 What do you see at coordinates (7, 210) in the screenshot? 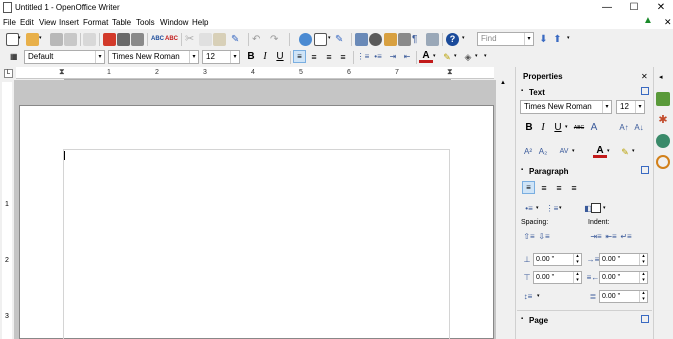
I see `vertical-ruler` at bounding box center [7, 210].